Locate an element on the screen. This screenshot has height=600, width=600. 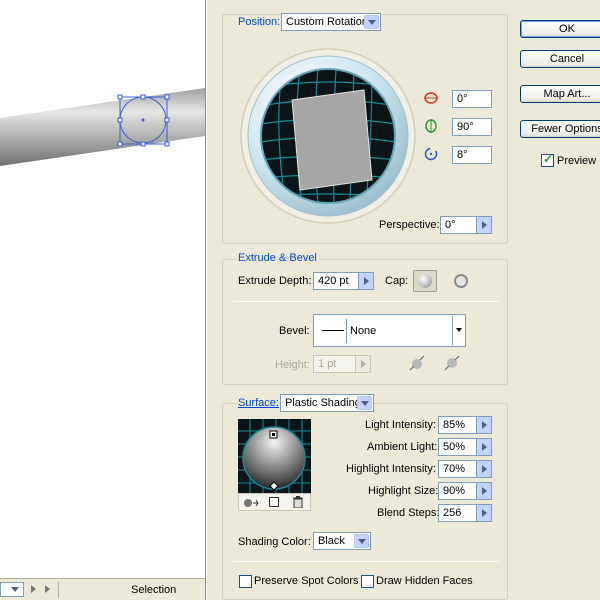
height-stepper is located at coordinates (363, 364).